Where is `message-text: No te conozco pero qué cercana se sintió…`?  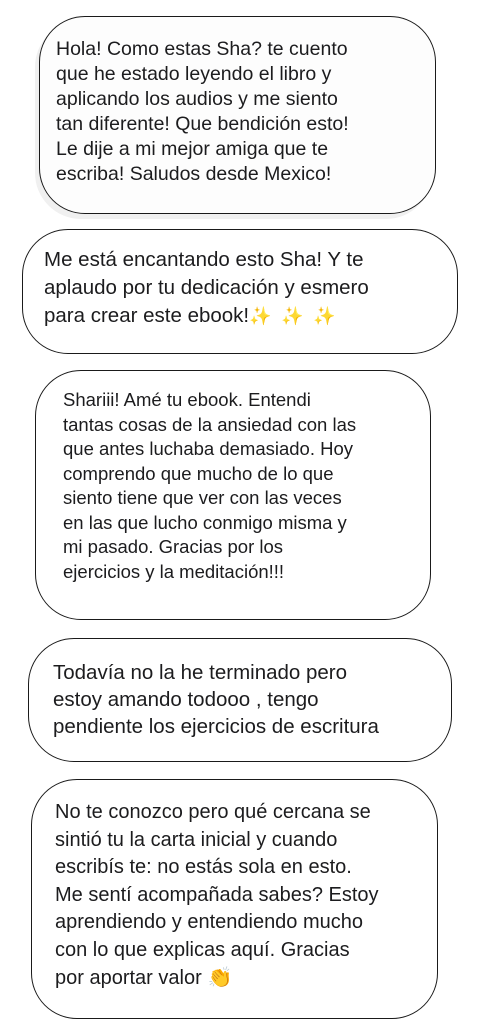
message-text: No te conozco pero qué cercana se sintió… is located at coordinates (242, 896).